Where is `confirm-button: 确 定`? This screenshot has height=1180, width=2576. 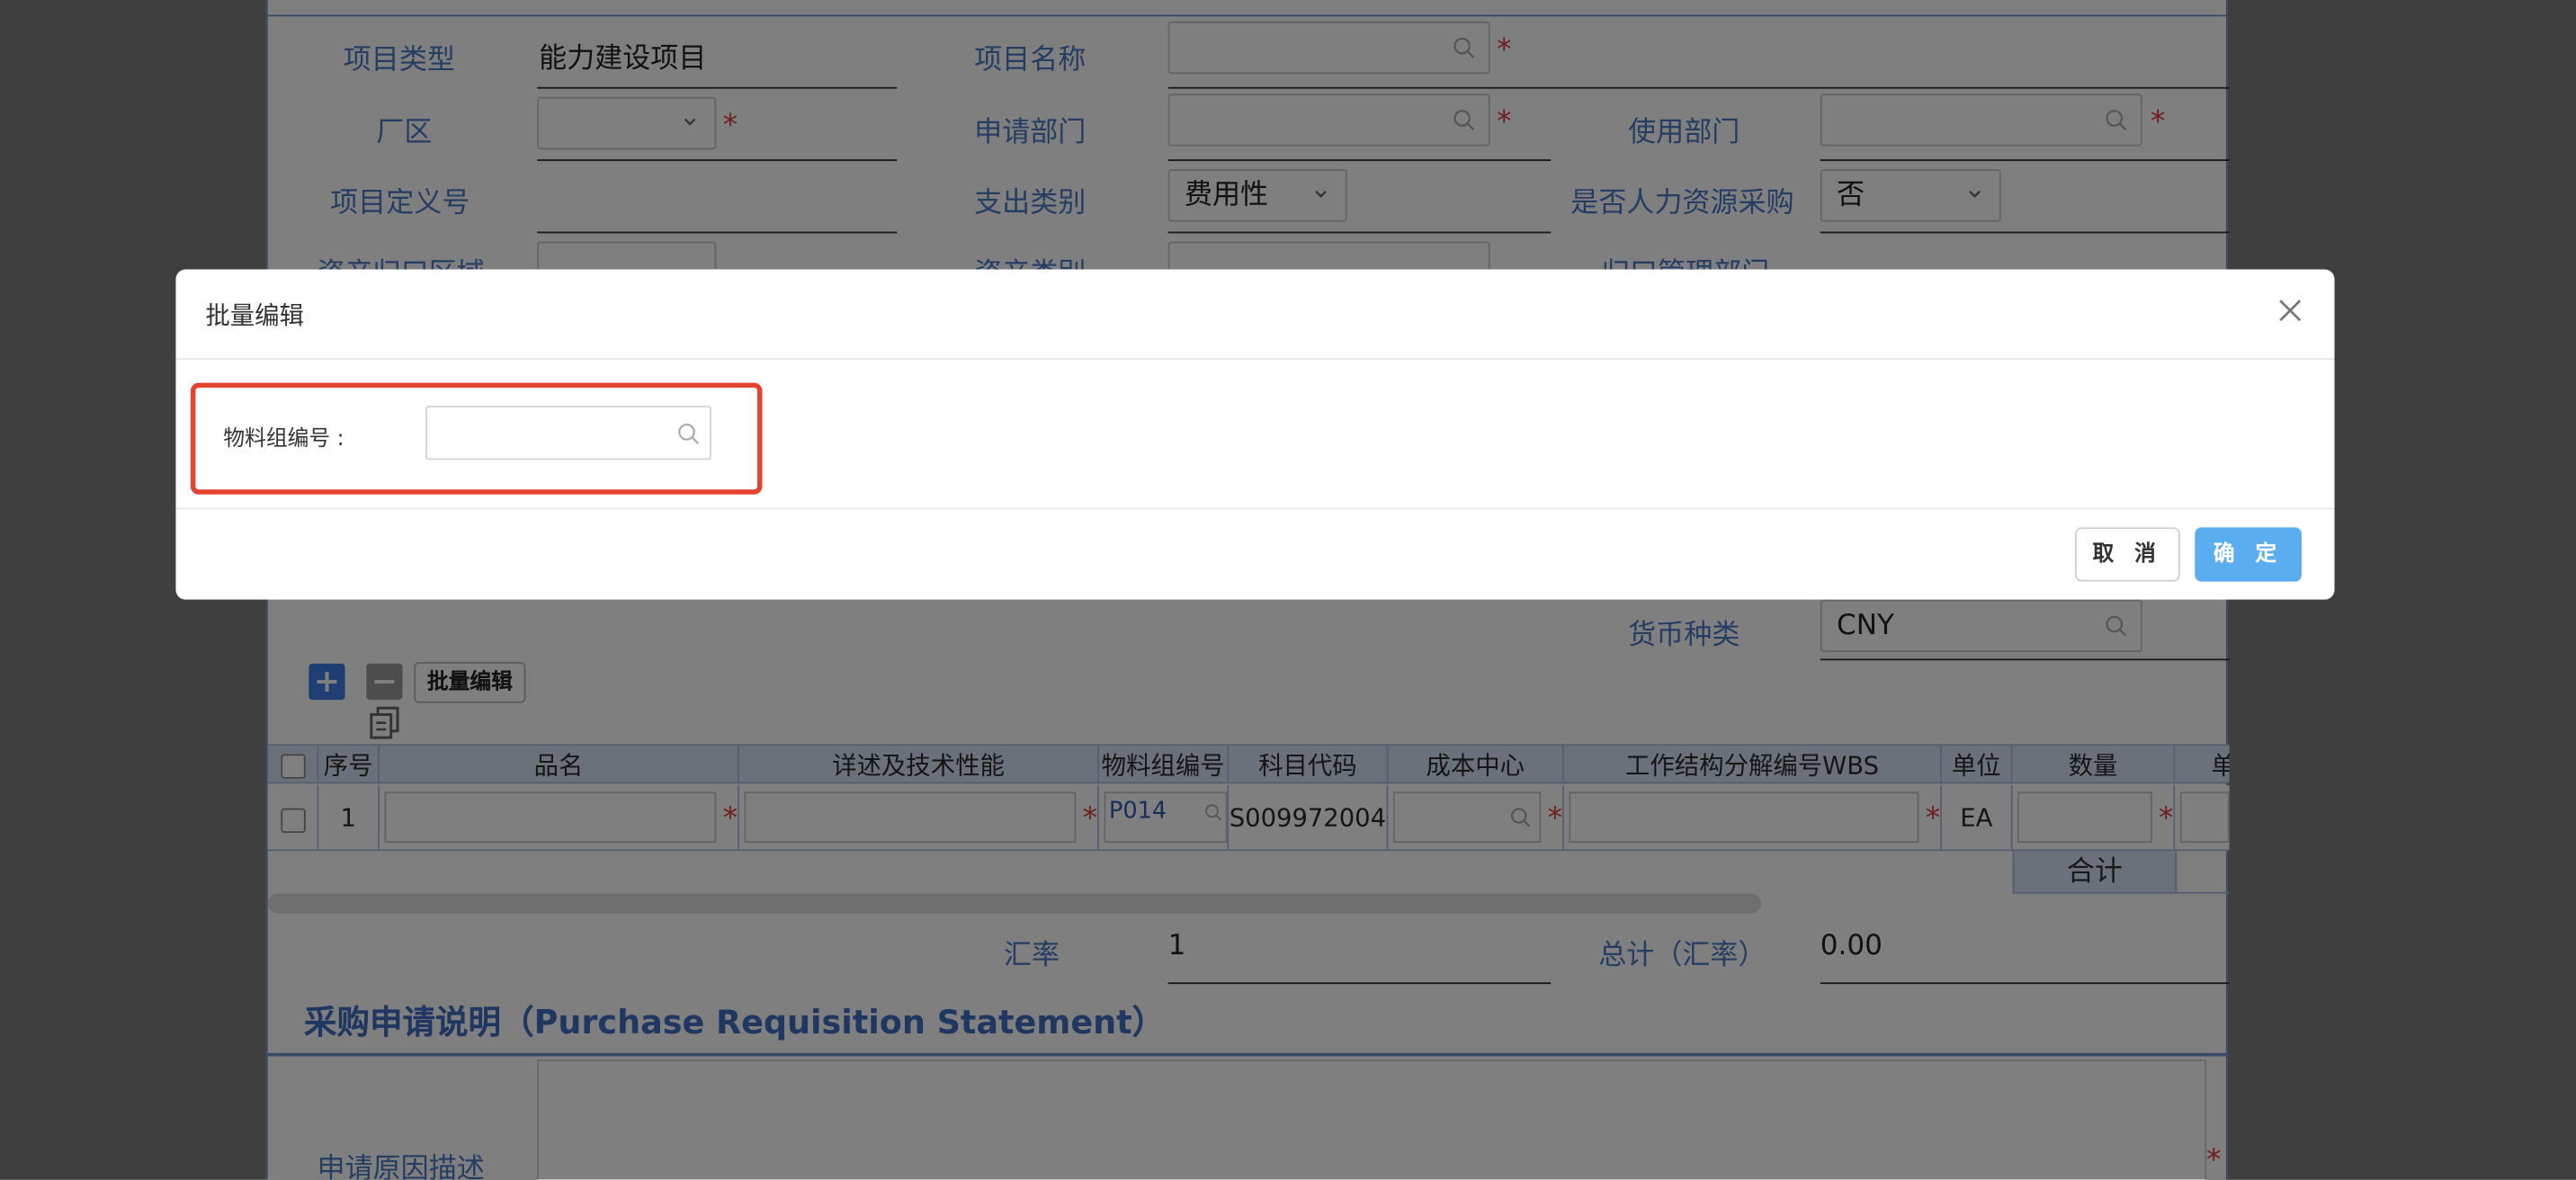
confirm-button: 确 定 is located at coordinates (2248, 555).